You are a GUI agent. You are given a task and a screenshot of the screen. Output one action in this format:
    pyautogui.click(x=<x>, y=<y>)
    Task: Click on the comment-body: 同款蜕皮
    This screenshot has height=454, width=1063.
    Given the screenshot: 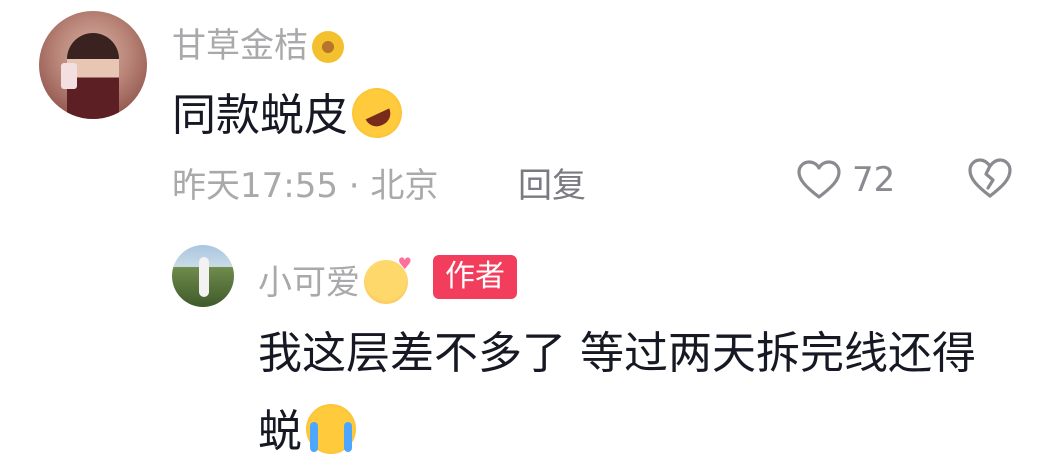 What is the action you would take?
    pyautogui.click(x=291, y=113)
    